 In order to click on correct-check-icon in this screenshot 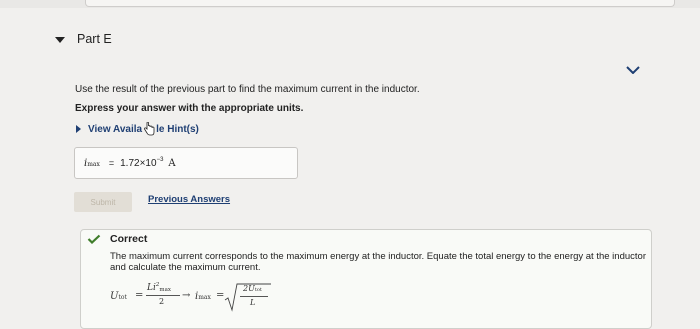, I will do `click(94, 239)`.